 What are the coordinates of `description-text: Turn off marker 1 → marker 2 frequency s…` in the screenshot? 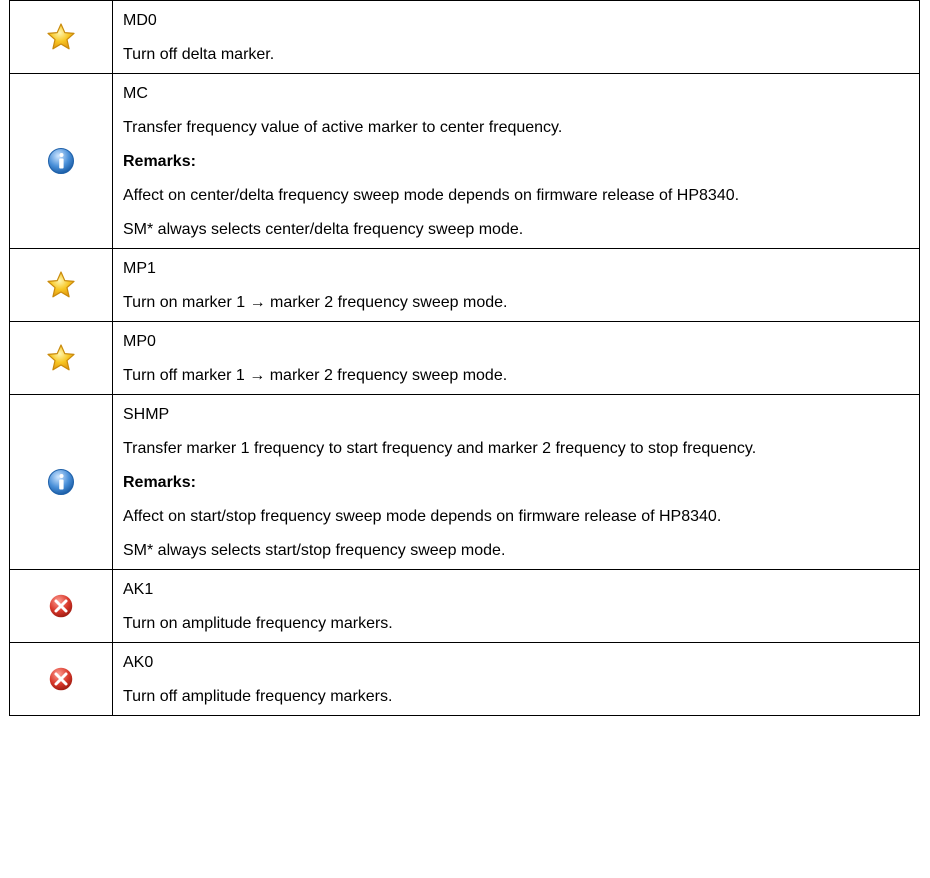 It's located at (315, 375).